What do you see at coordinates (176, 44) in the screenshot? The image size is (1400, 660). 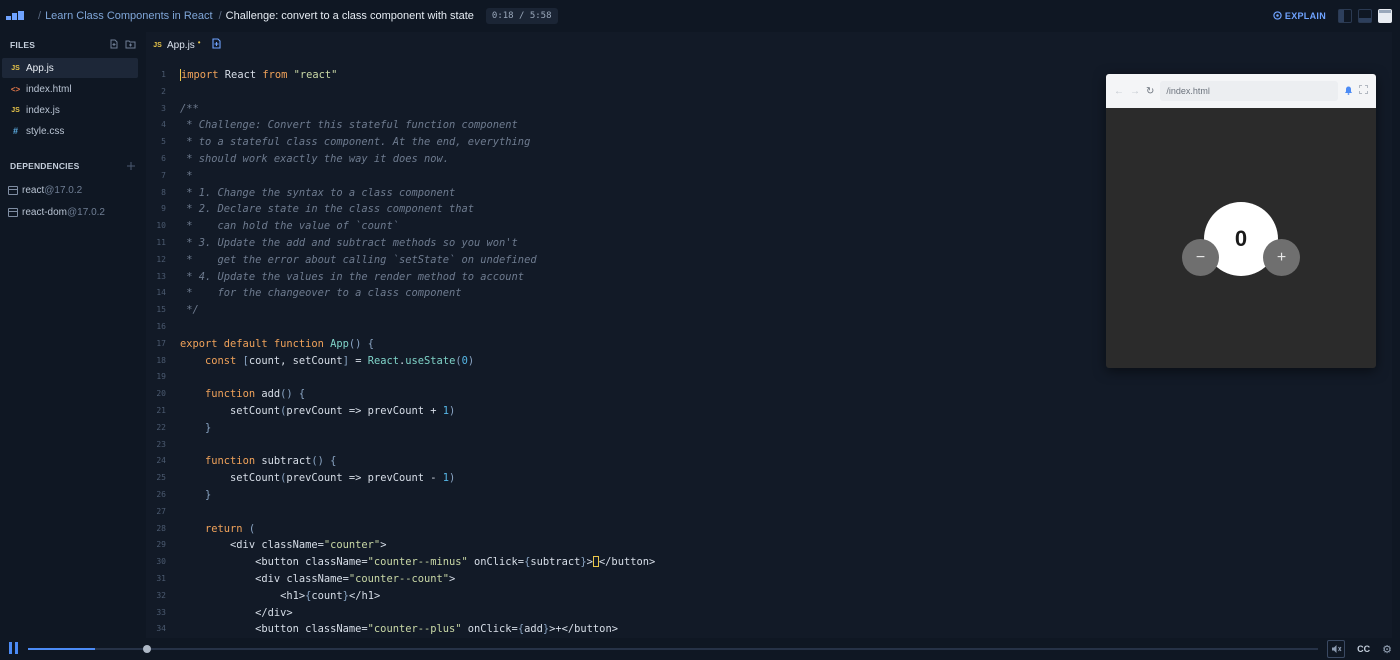 I see `tab-app-js: JS App.js •` at bounding box center [176, 44].